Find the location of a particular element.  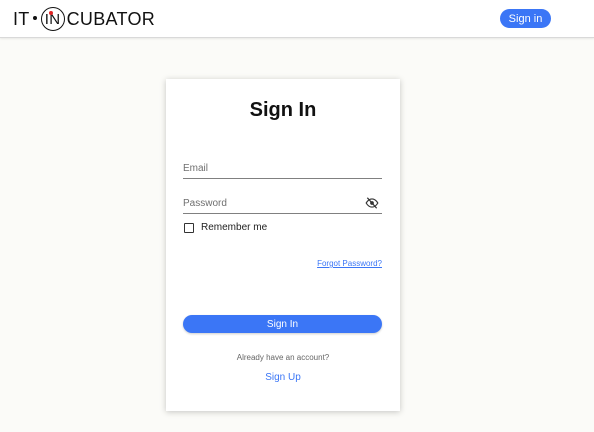

email-field-wrapper is located at coordinates (282, 168).